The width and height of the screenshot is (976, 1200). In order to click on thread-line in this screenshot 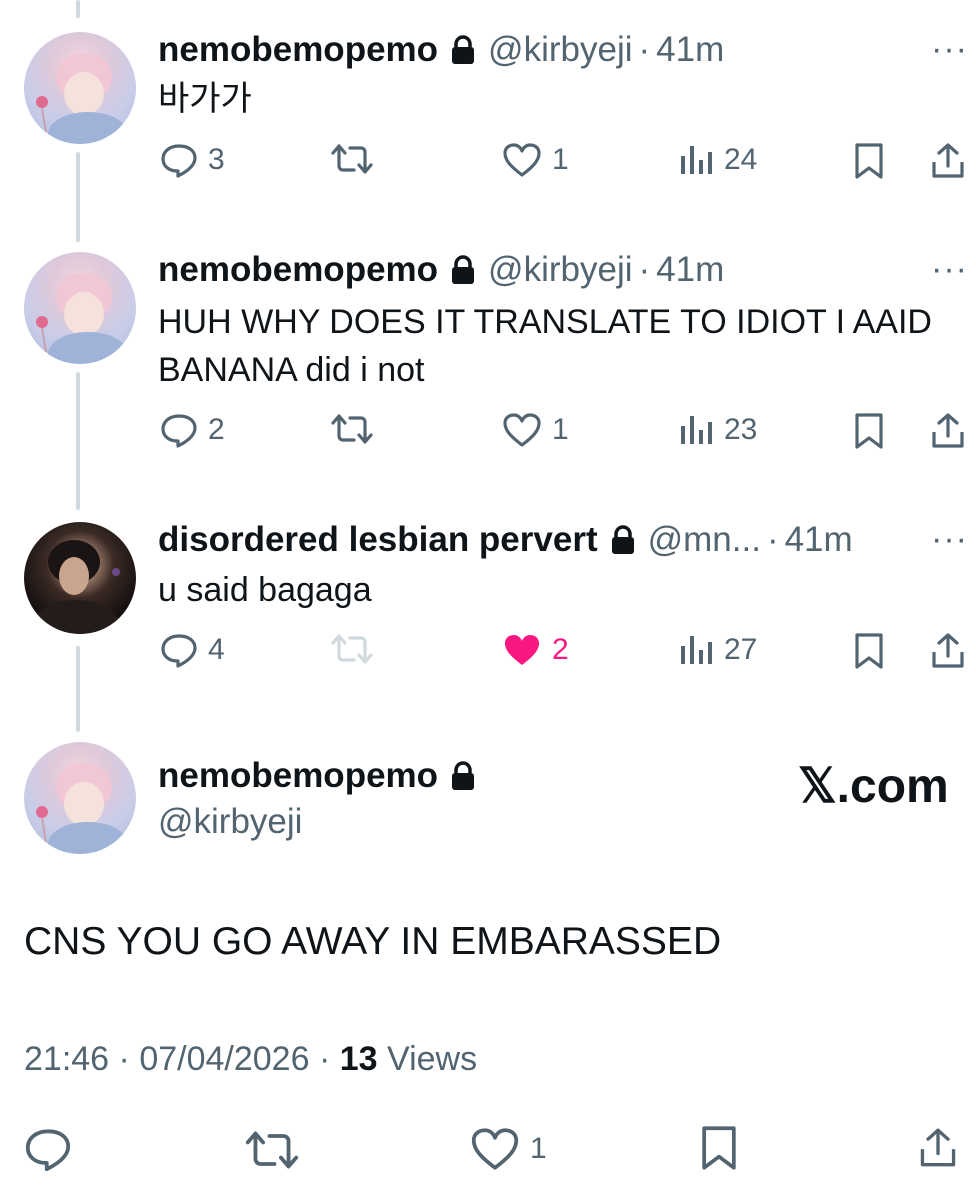, I will do `click(78, 9)`.